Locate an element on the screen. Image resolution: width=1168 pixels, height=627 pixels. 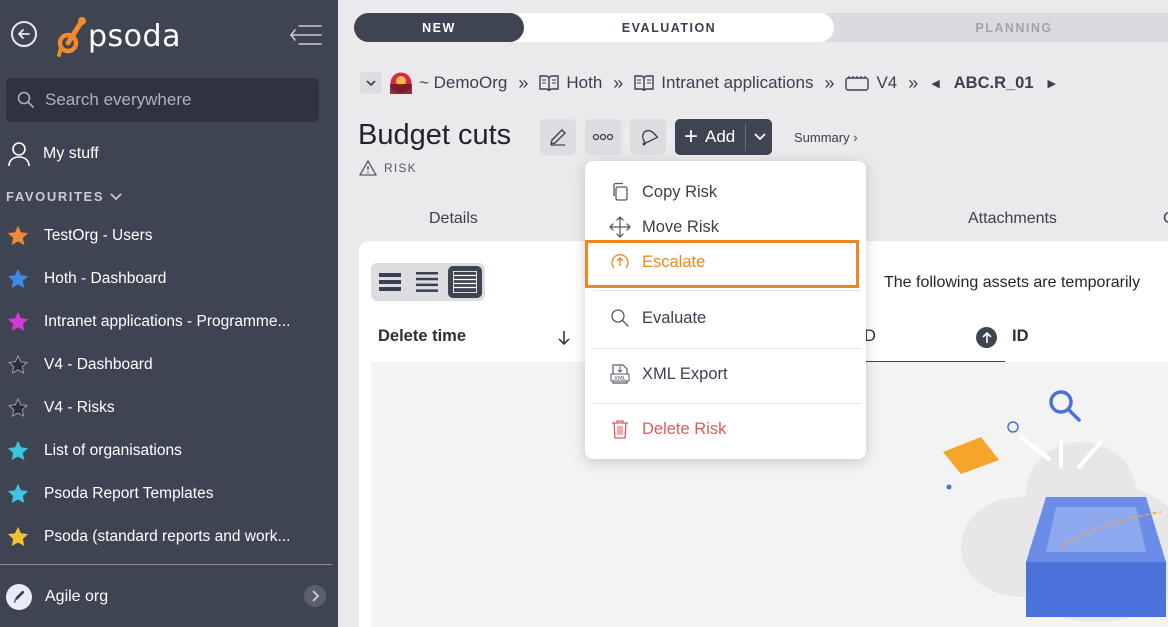
list-large-icon is located at coordinates (390, 282).